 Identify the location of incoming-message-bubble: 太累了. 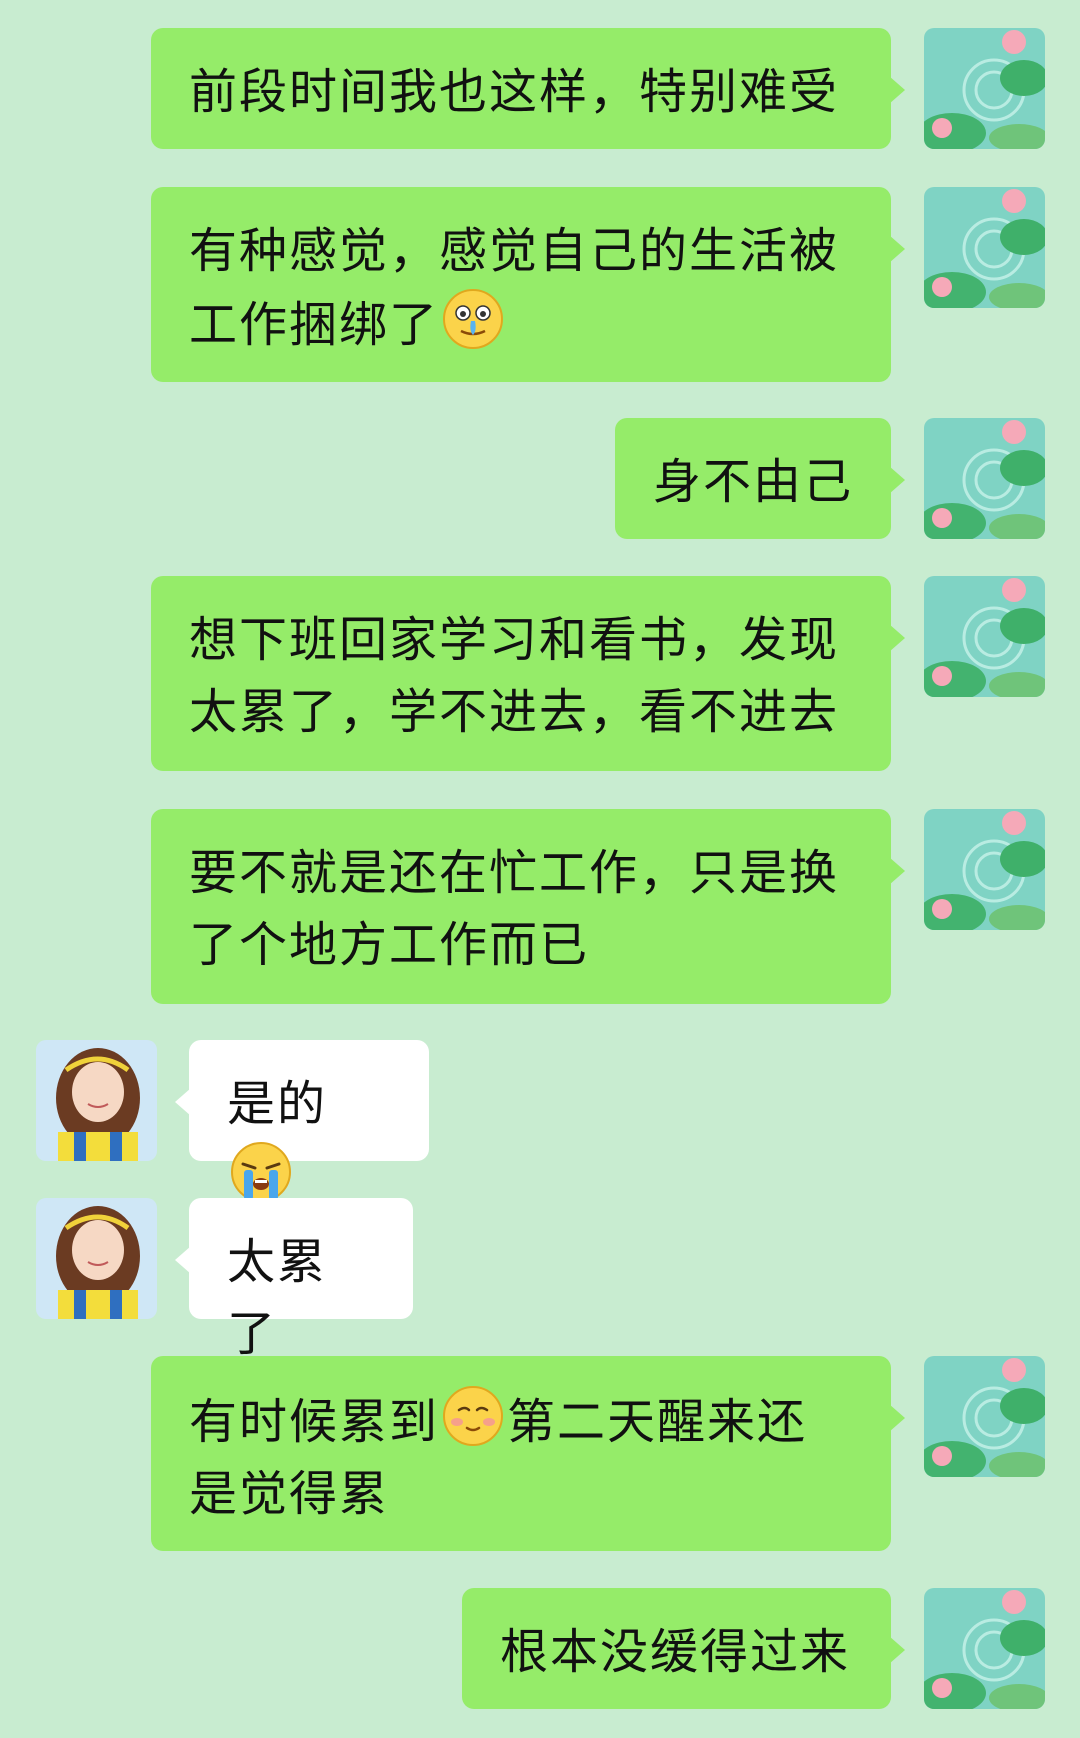
(294, 1280).